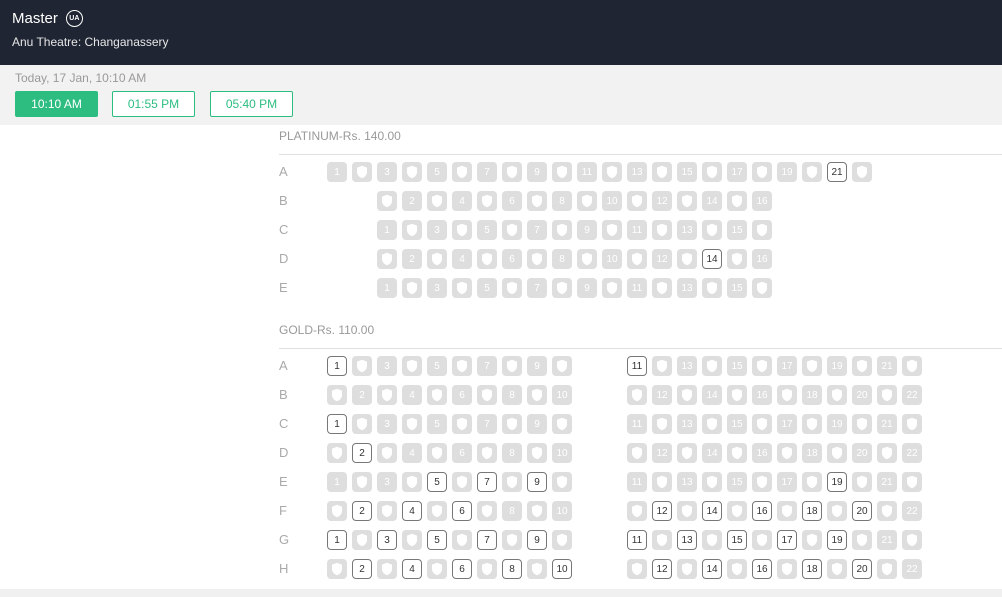  Describe the element at coordinates (283, 481) in the screenshot. I see `row-label: E` at that location.